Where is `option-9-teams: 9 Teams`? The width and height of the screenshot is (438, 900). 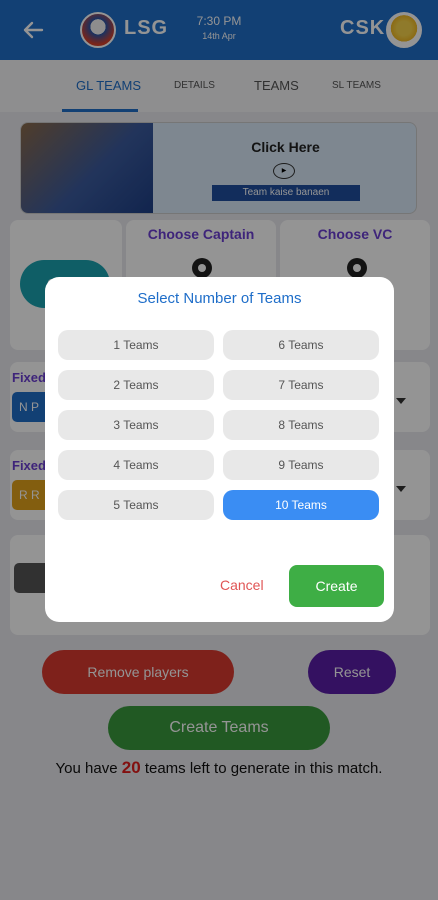
option-9-teams: 9 Teams is located at coordinates (301, 465).